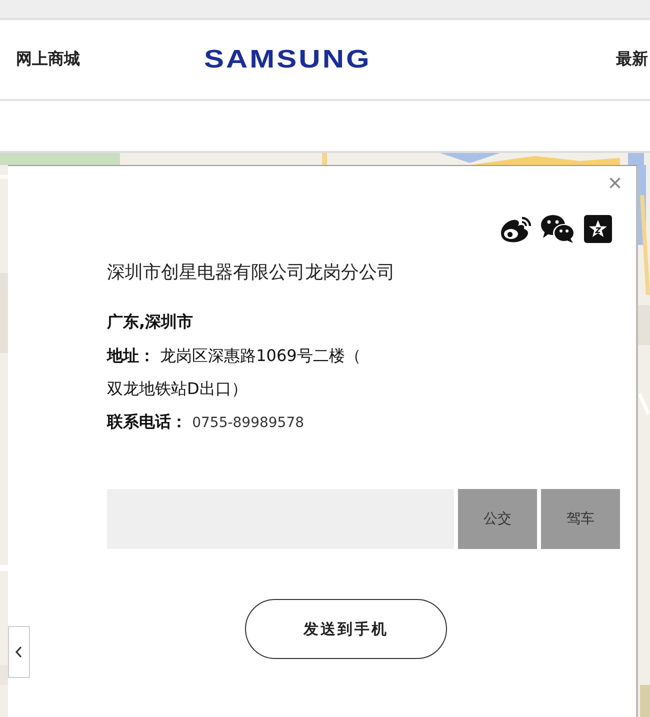  What do you see at coordinates (498, 519) in the screenshot?
I see `route-button: 公交` at bounding box center [498, 519].